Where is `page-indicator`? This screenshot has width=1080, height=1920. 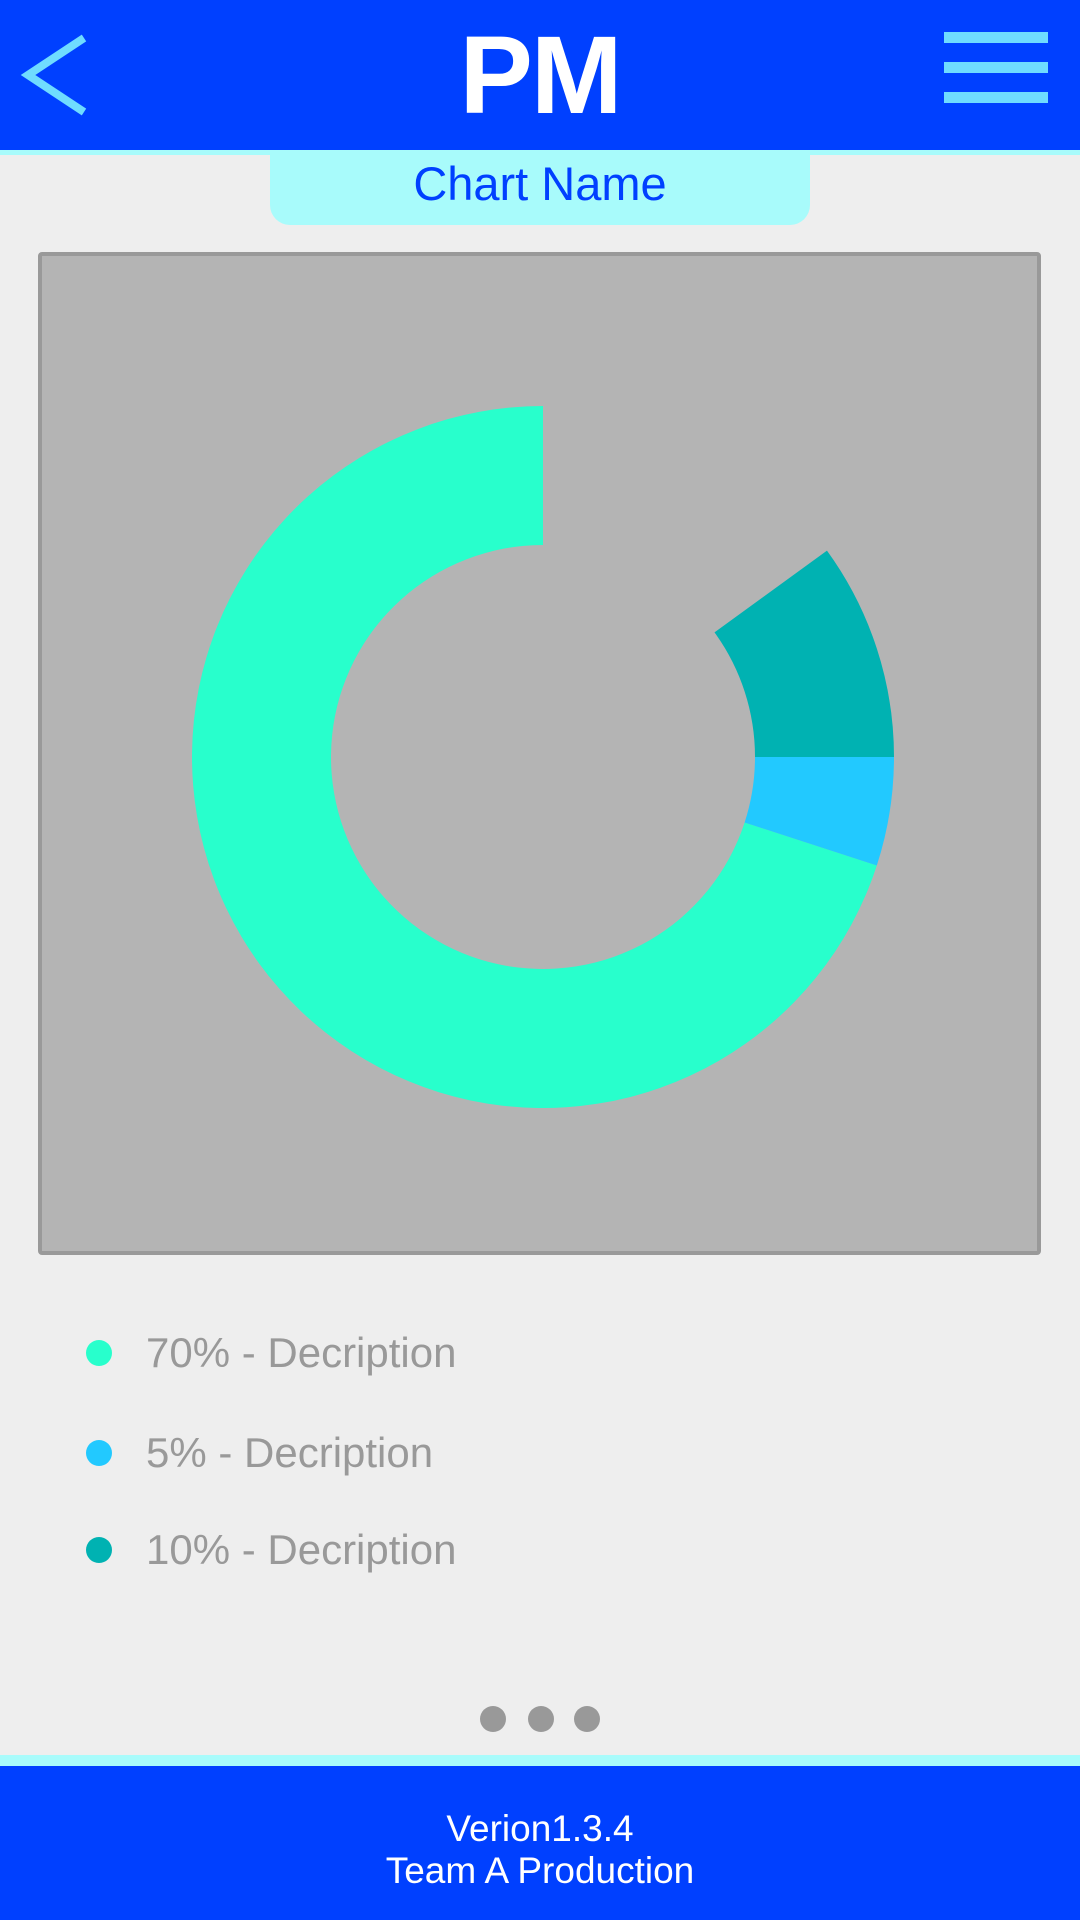 page-indicator is located at coordinates (540, 1719).